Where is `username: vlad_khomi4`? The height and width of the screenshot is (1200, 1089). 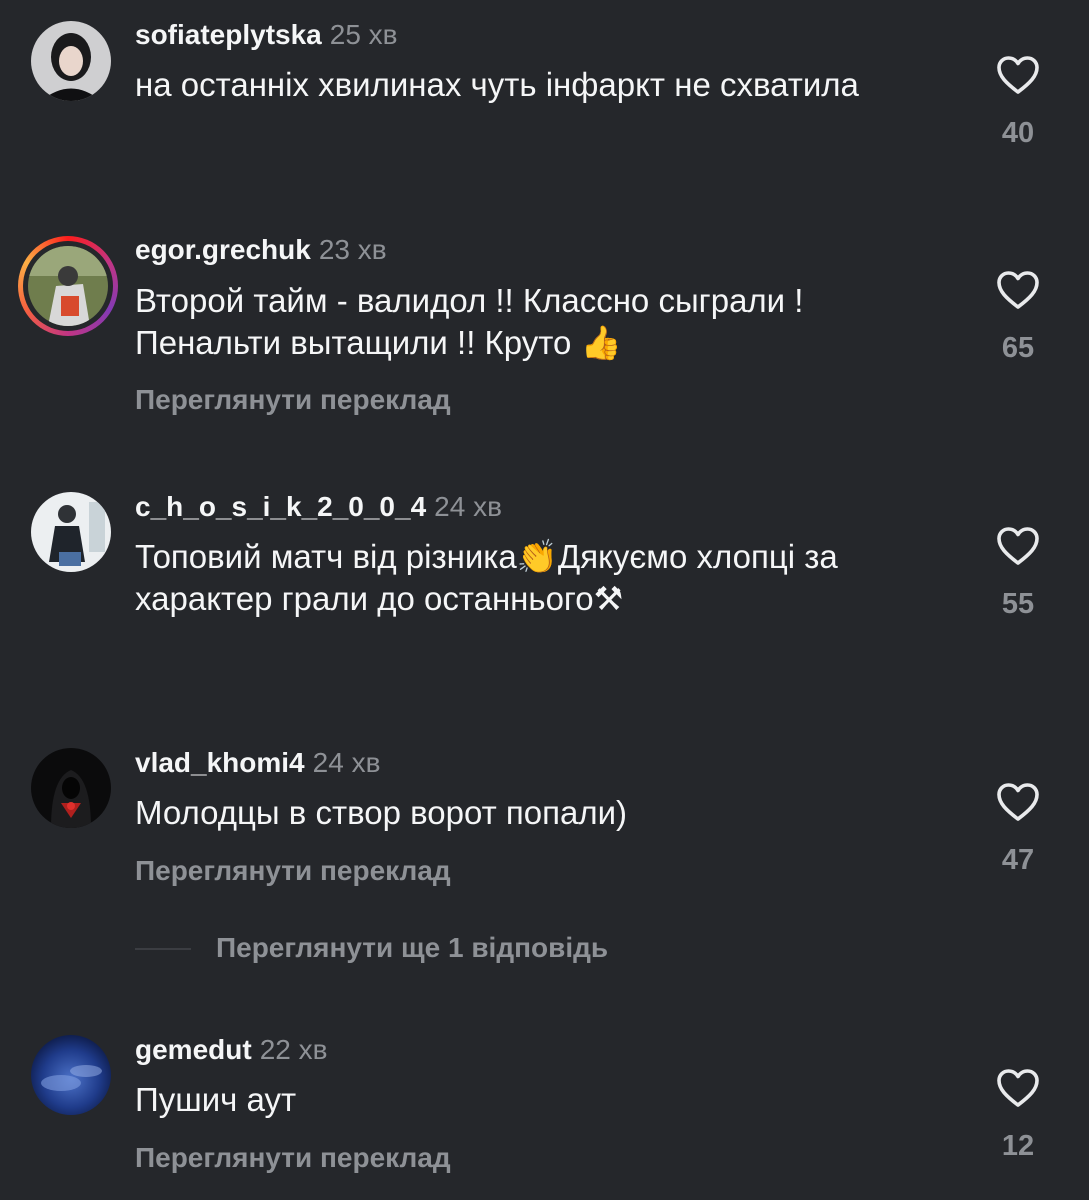 username: vlad_khomi4 is located at coordinates (220, 762).